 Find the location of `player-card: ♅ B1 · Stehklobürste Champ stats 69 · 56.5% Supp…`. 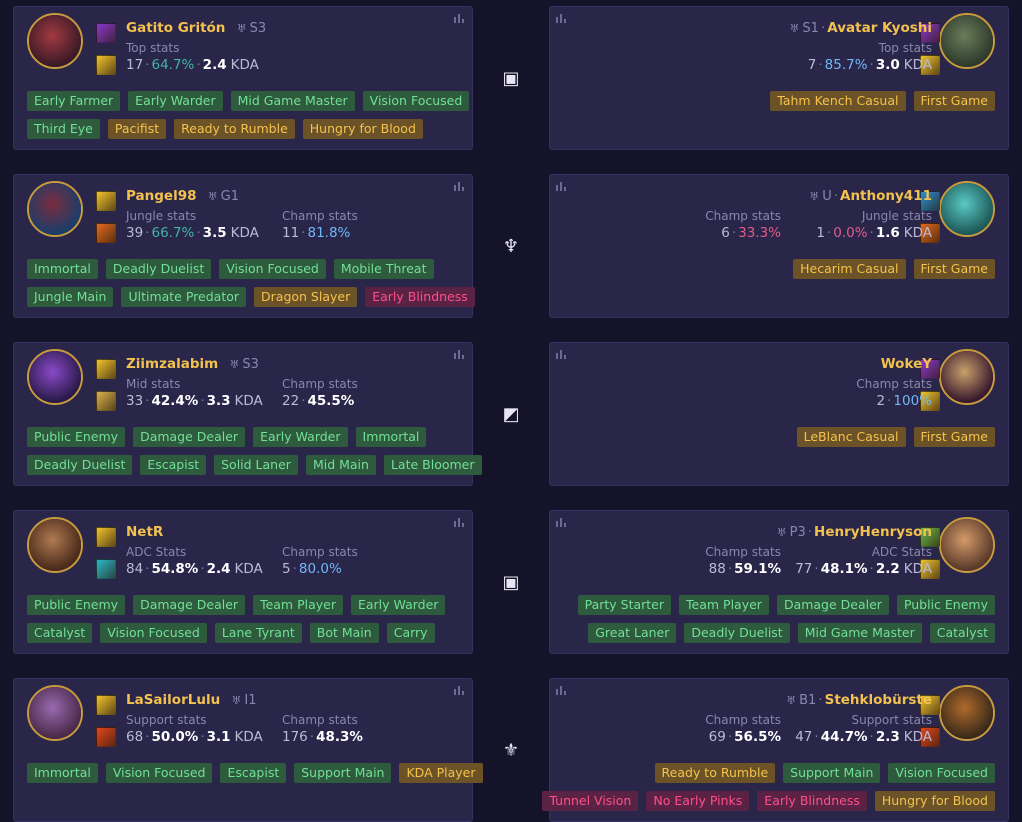

player-card: ♅ B1 · Stehklobürste Champ stats 69 · 56.5% Supp… is located at coordinates (775, 750).